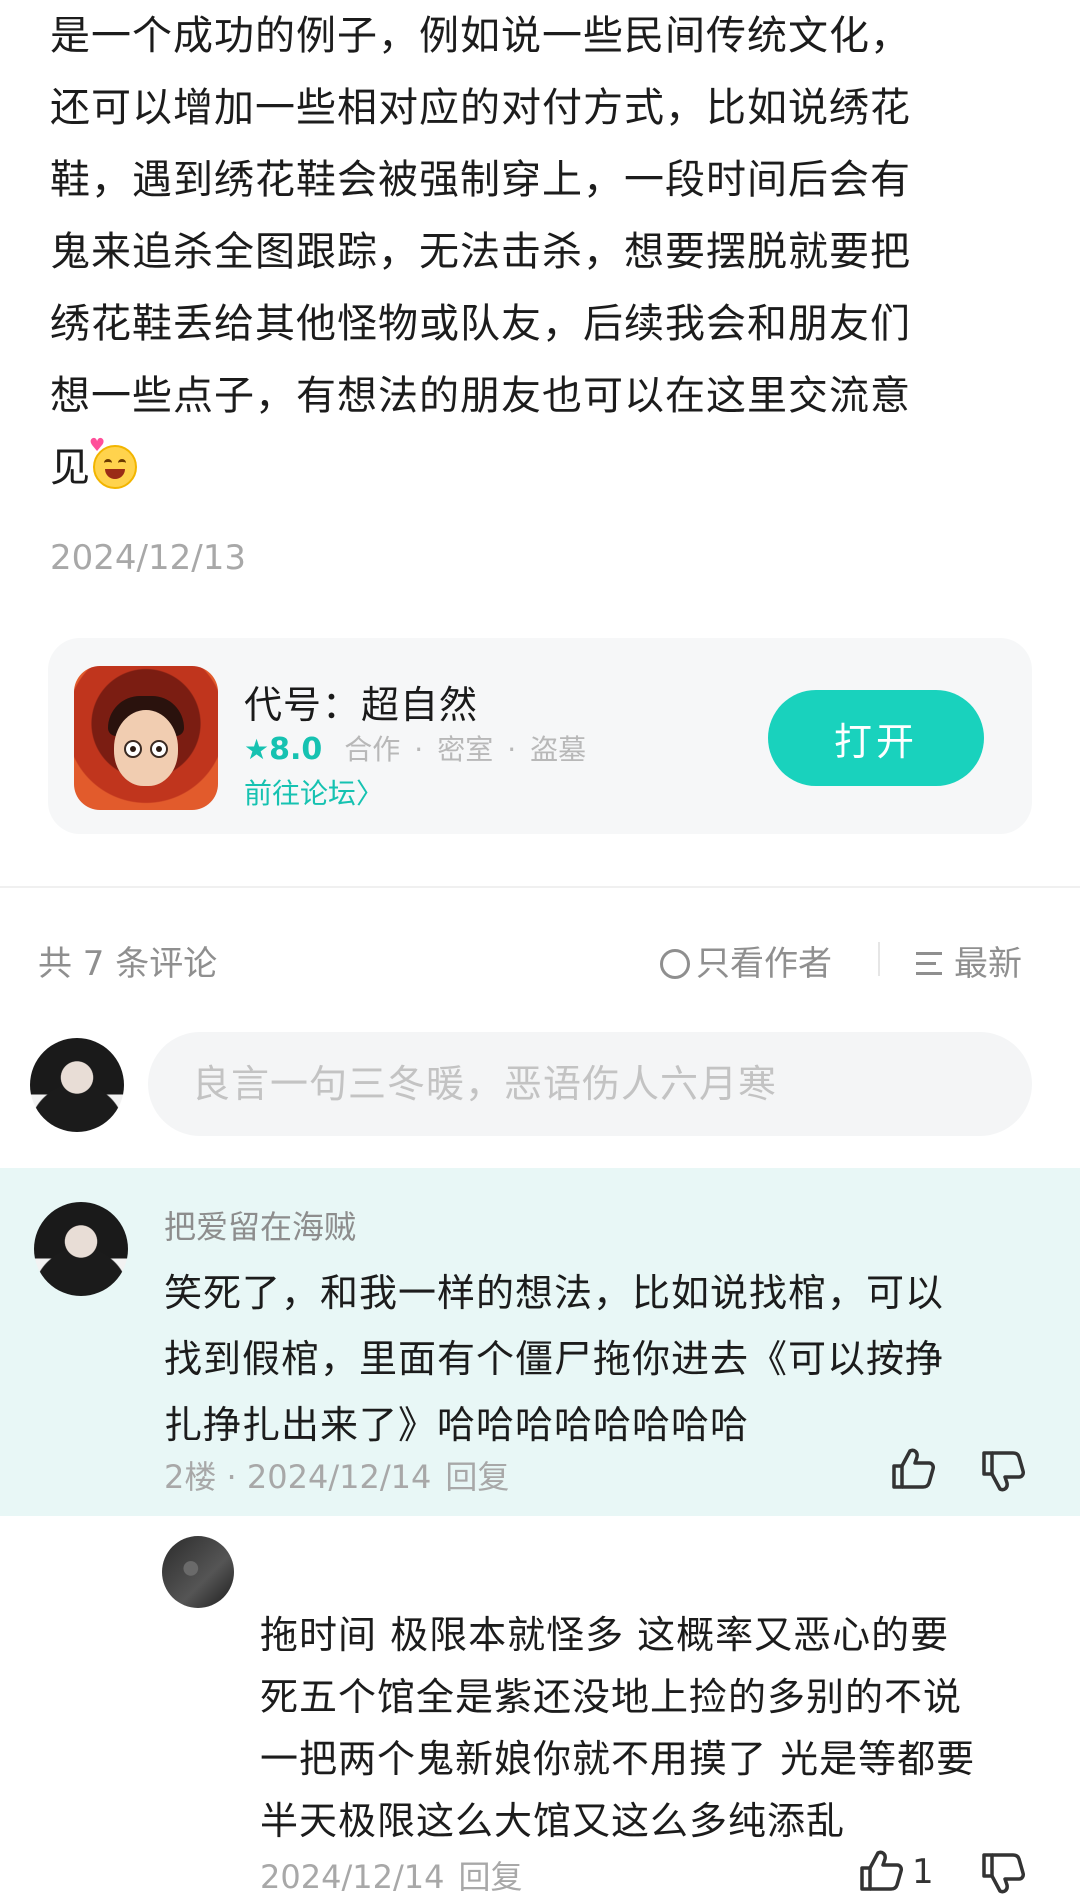  I want to click on my-avatar, so click(77, 1085).